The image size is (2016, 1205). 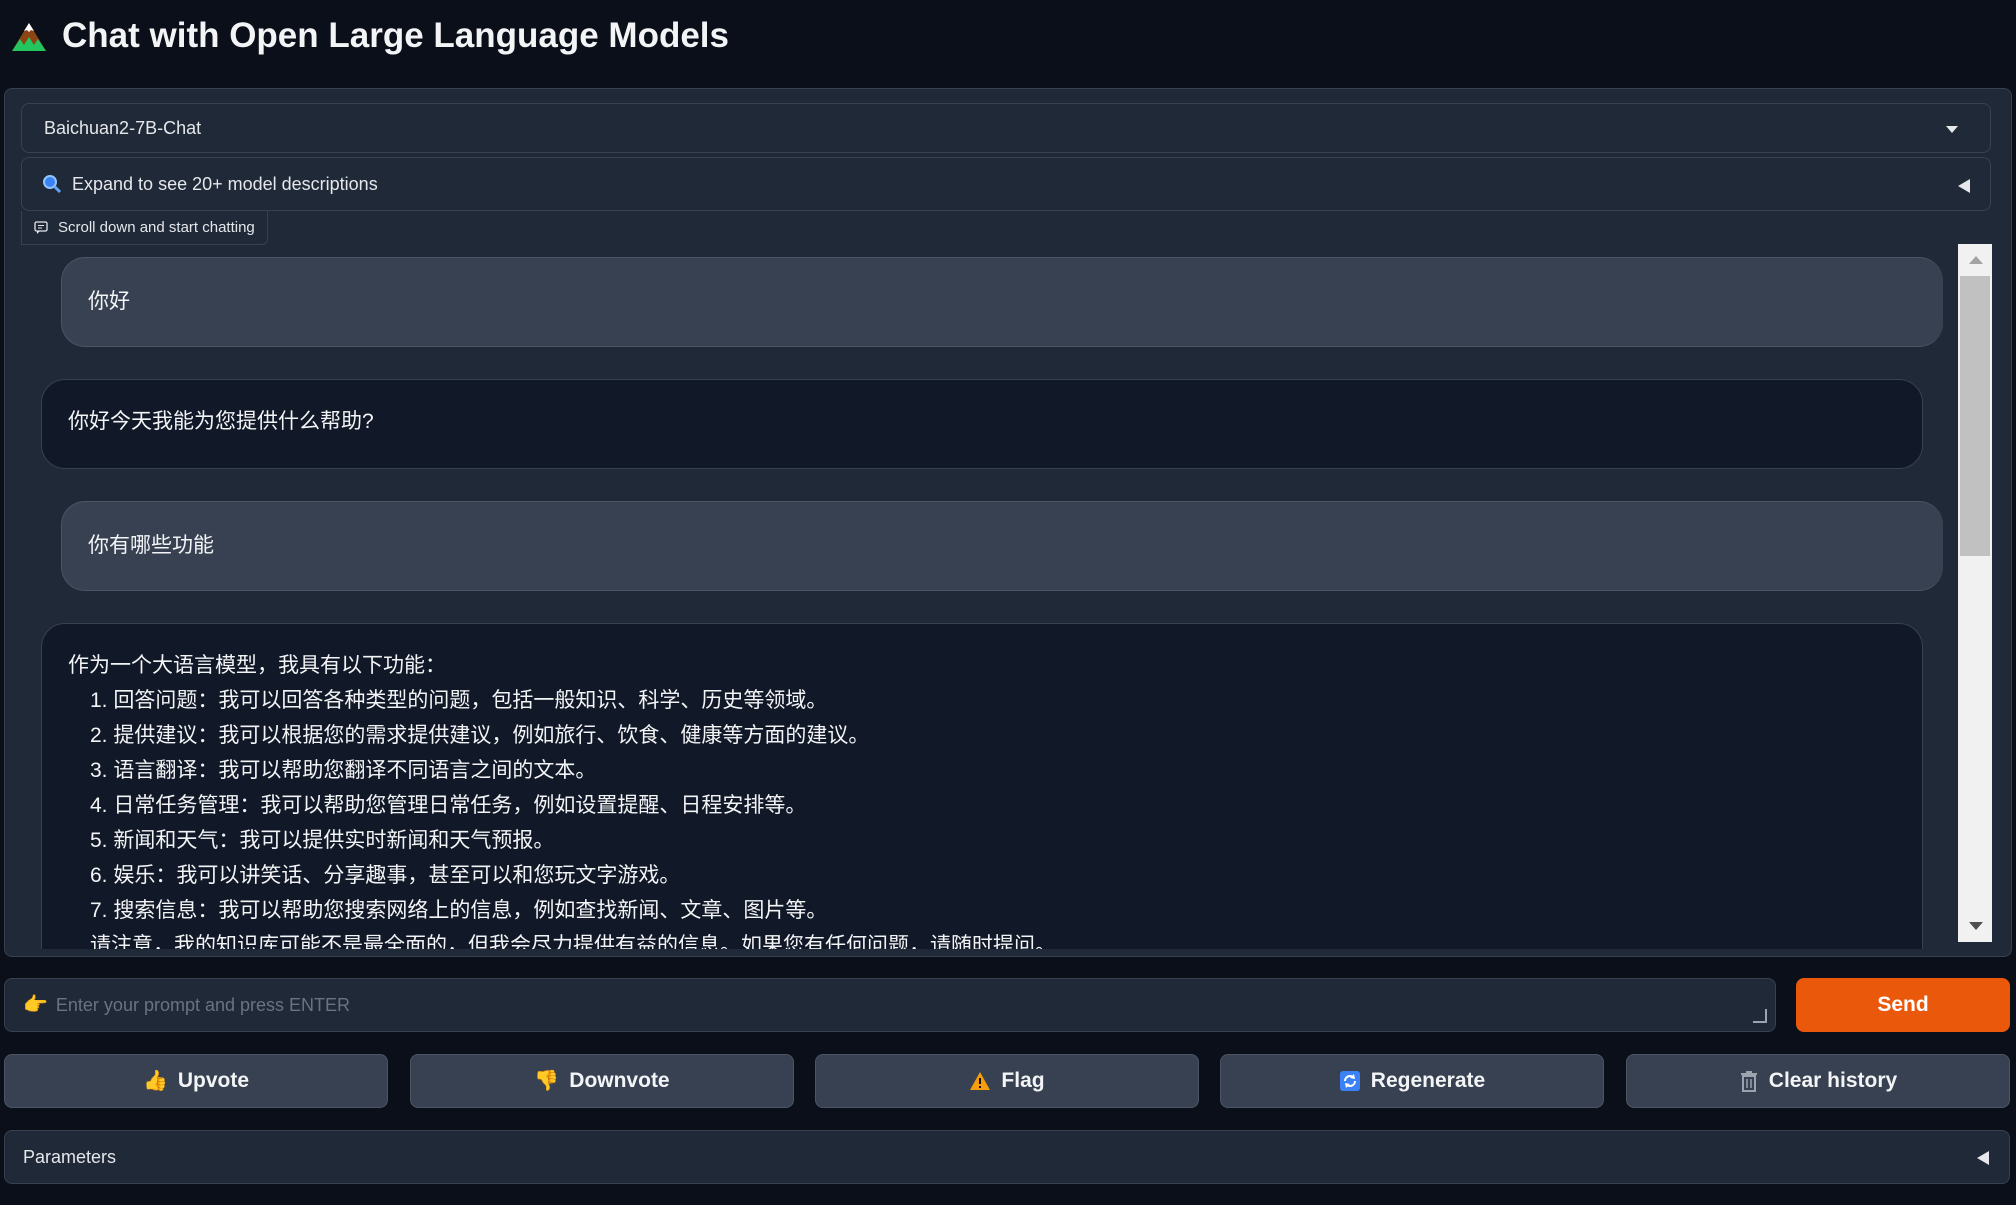 What do you see at coordinates (123, 127) in the screenshot?
I see `model-dropdown-value: Baichuan2-7B-Chat` at bounding box center [123, 127].